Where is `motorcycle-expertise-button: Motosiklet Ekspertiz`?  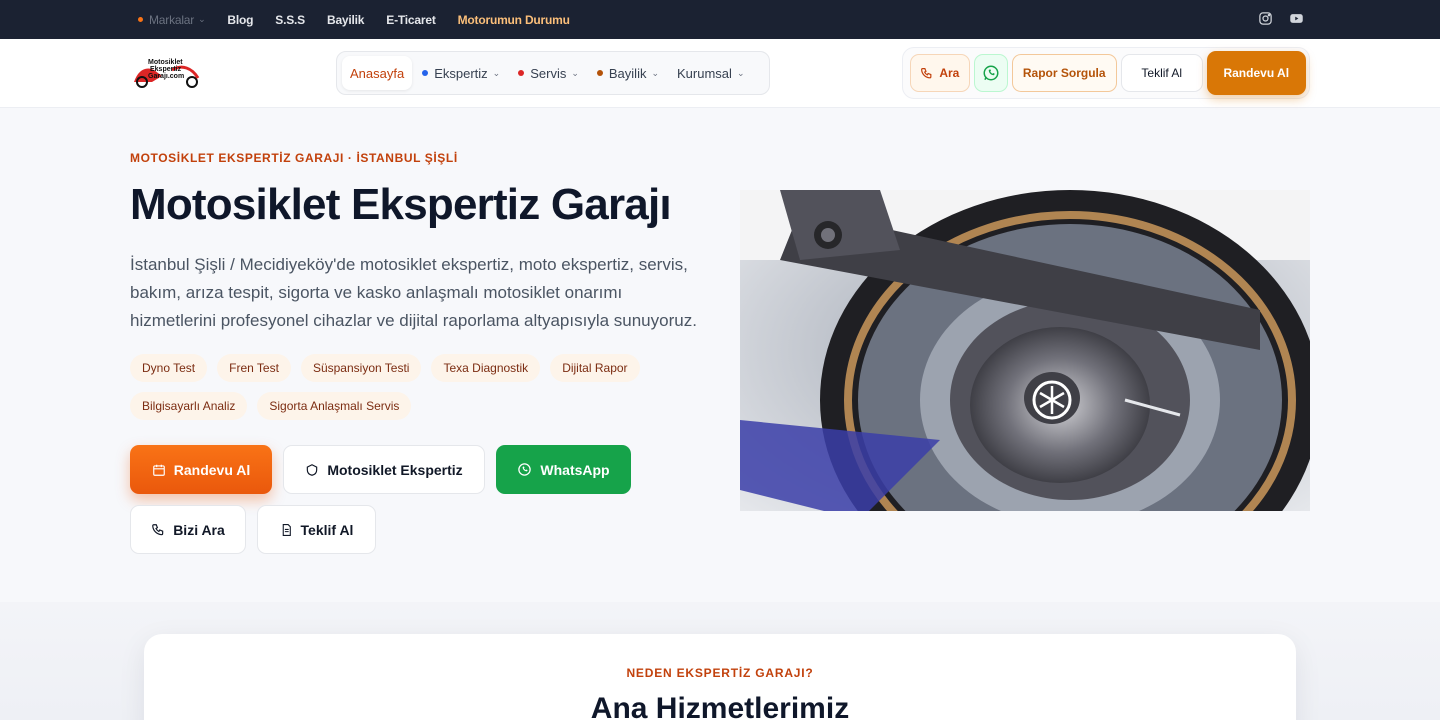
motorcycle-expertise-button: Motosiklet Ekspertiz is located at coordinates (384, 469).